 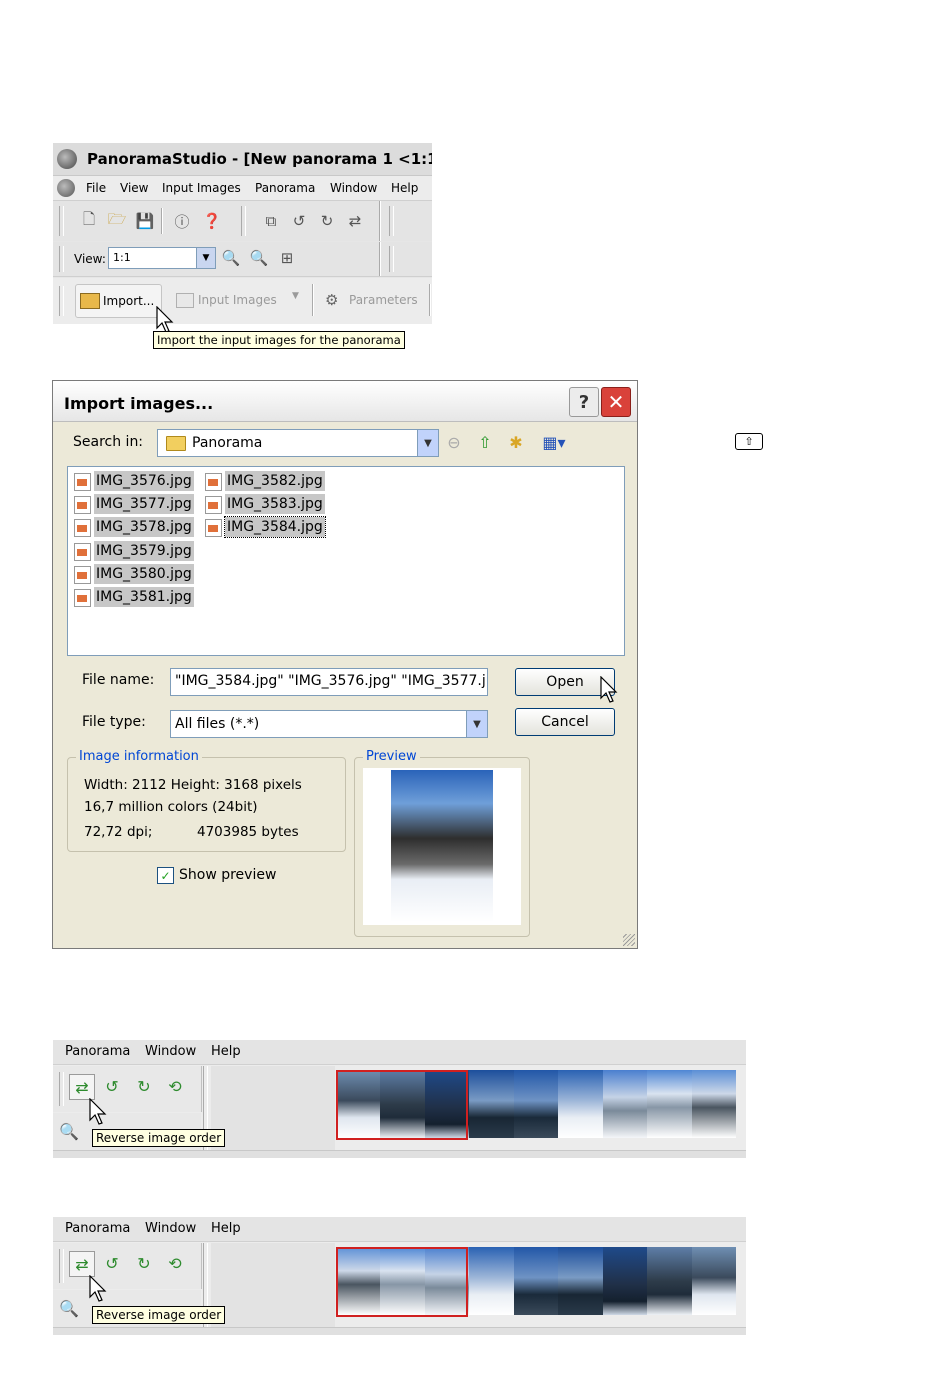 I want to click on help-icon: ❓, so click(x=212, y=221).